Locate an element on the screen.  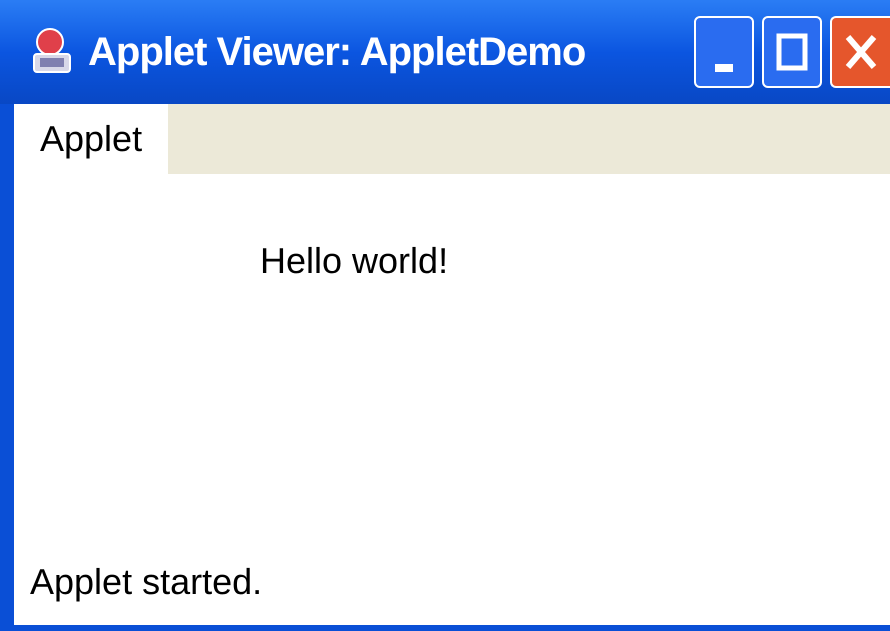
close-icon is located at coordinates (861, 52).